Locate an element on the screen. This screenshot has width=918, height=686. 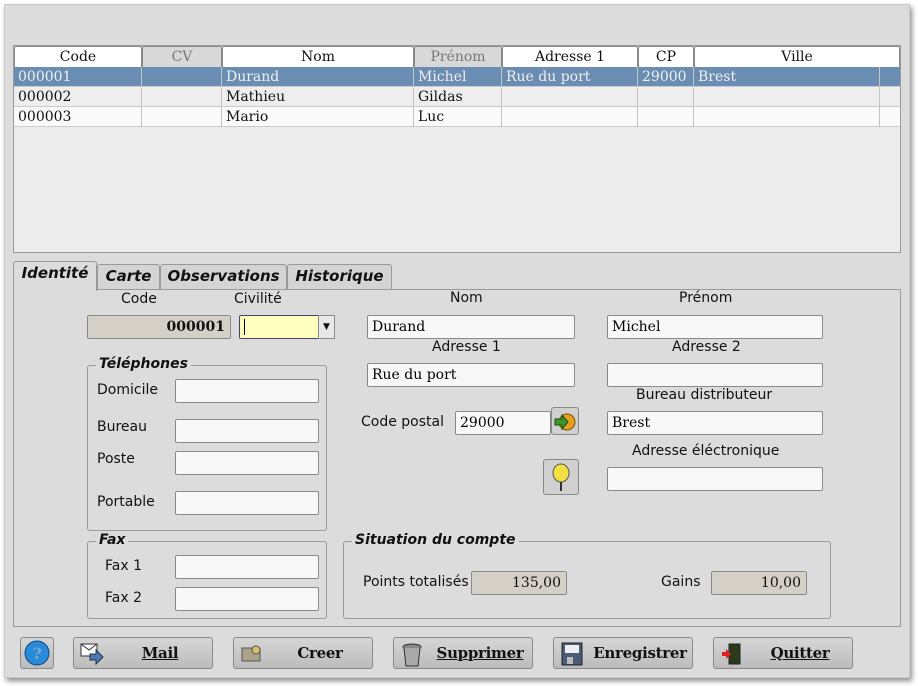
adresse2-label: Adresse 2 is located at coordinates (706, 347).